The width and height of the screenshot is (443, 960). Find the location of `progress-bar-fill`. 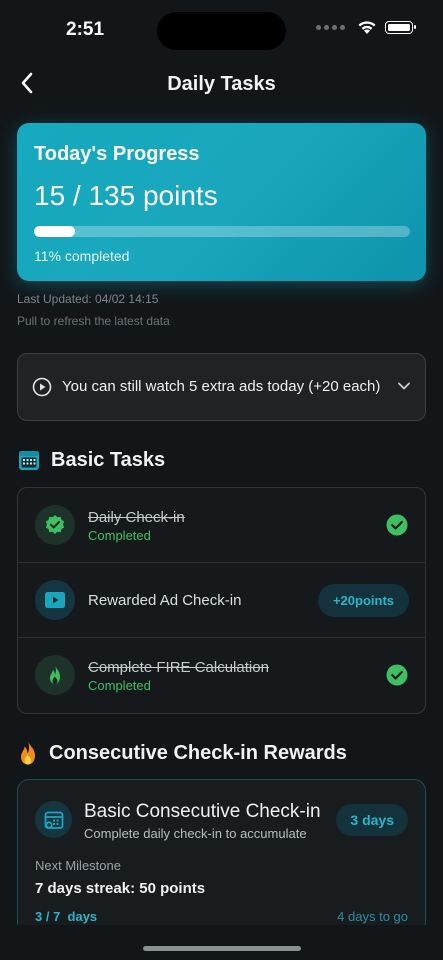

progress-bar-fill is located at coordinates (55, 231).